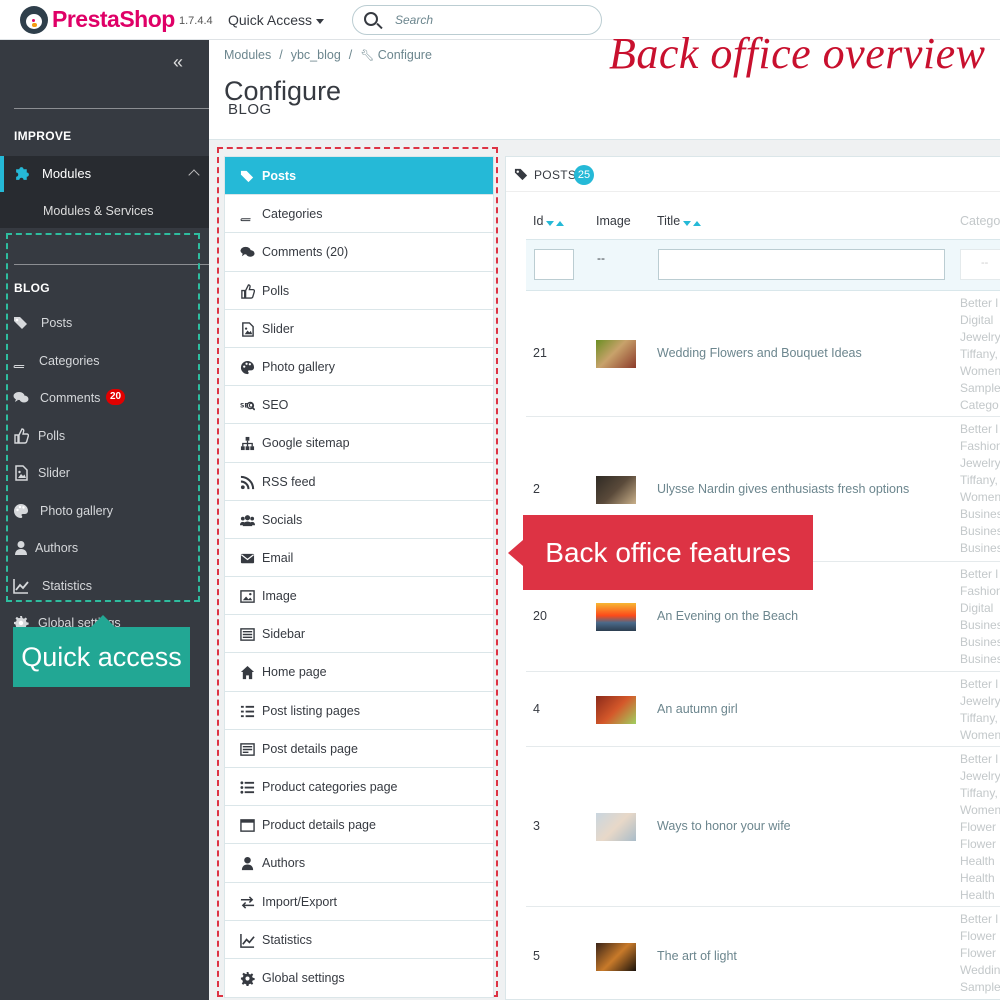  I want to click on column-header-image: Image, so click(613, 221).